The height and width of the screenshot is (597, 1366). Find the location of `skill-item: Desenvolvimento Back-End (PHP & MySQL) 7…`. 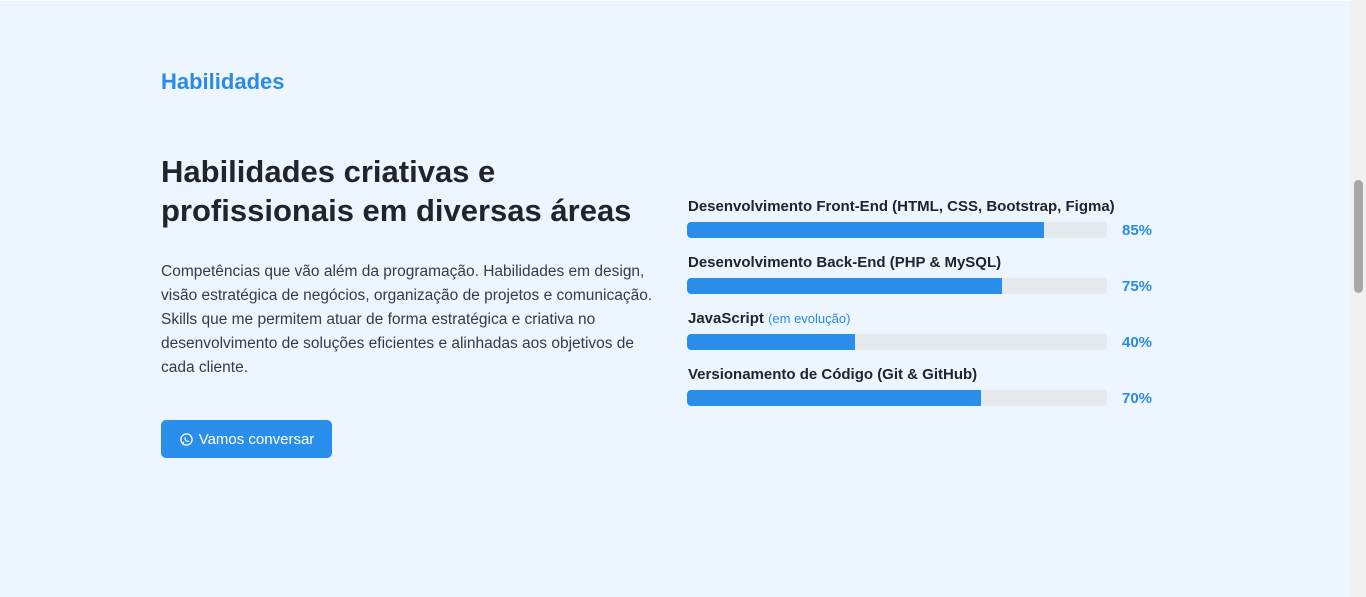

skill-item: Desenvolvimento Back-End (PHP & MySQL) 7… is located at coordinates (927, 278).